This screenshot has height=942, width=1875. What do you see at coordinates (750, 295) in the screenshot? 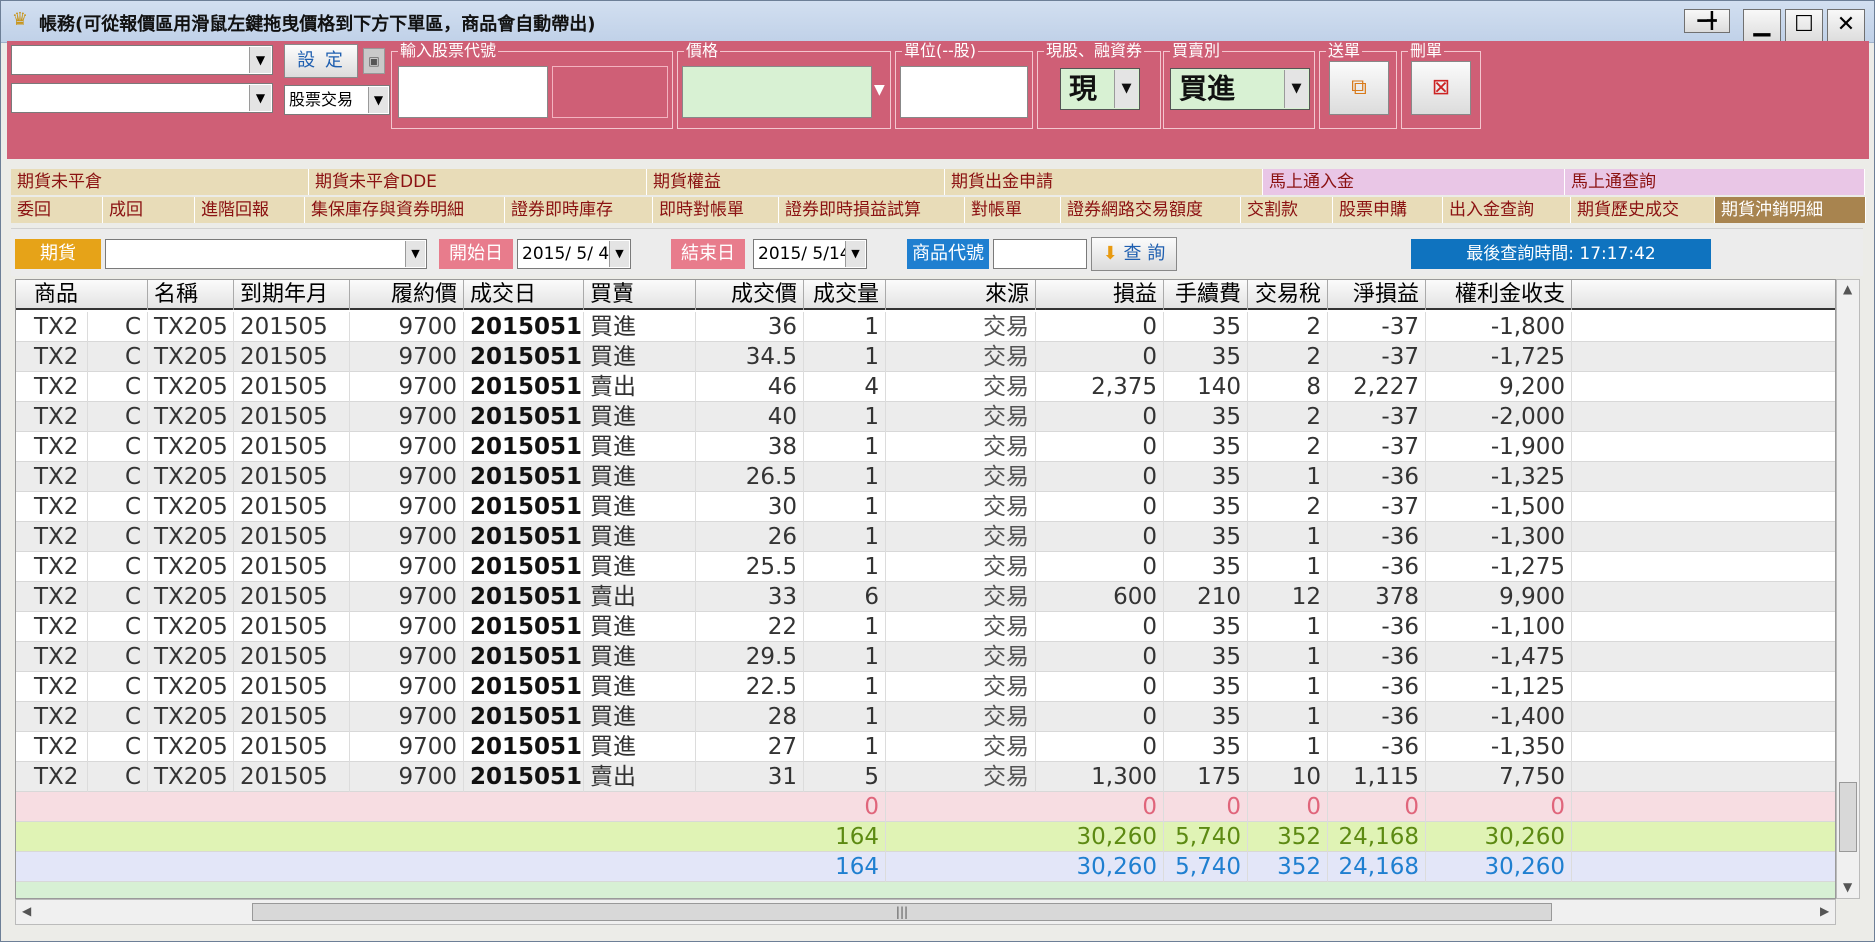
I see `column-header: 成交價` at bounding box center [750, 295].